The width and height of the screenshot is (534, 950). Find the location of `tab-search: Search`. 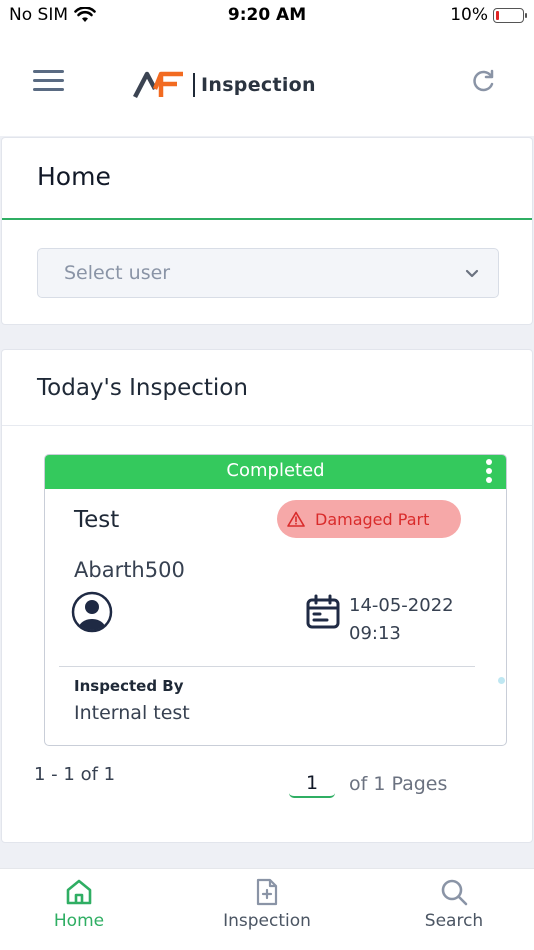

tab-search: Search is located at coordinates (454, 904).